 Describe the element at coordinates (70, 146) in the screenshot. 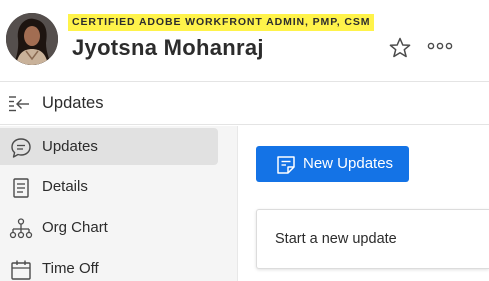

I see `nav-label-updates: Updates` at that location.